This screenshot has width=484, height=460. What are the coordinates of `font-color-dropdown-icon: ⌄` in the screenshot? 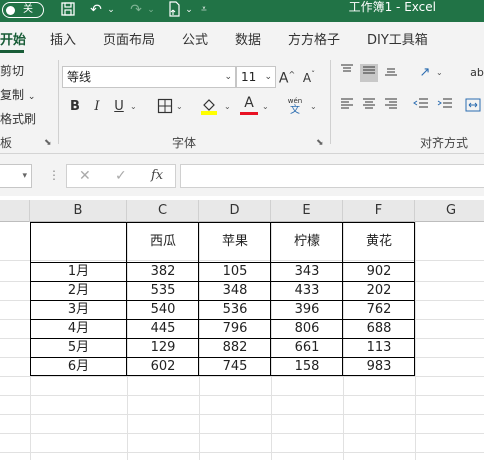 It's located at (265, 106).